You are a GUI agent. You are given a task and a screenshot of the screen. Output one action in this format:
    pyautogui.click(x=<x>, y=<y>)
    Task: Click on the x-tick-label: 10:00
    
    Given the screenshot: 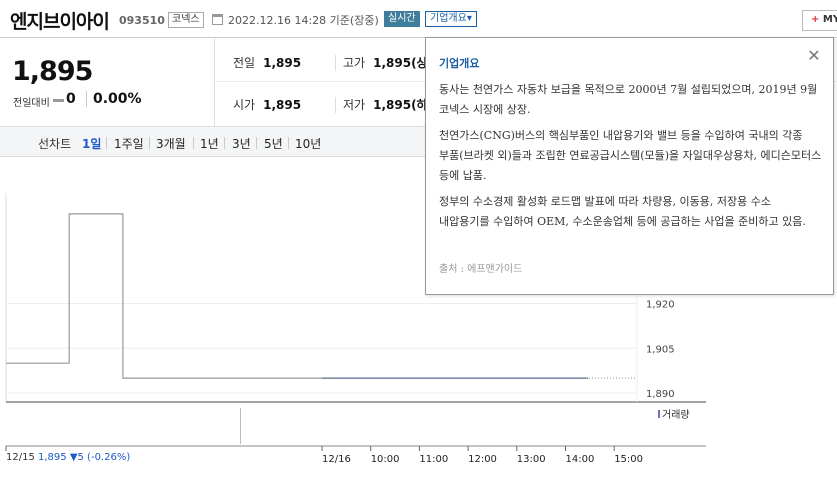 What is the action you would take?
    pyautogui.click(x=385, y=459)
    